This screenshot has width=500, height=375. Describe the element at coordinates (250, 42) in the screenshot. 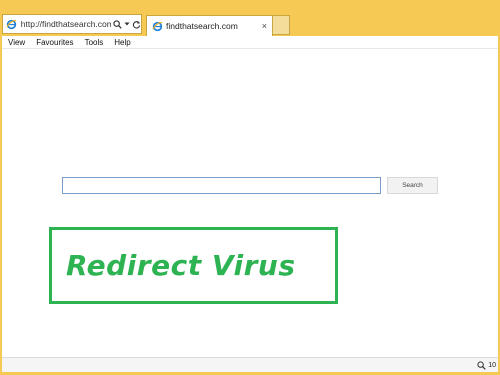

I see `menu-bar: View Favourites Tools Help` at that location.